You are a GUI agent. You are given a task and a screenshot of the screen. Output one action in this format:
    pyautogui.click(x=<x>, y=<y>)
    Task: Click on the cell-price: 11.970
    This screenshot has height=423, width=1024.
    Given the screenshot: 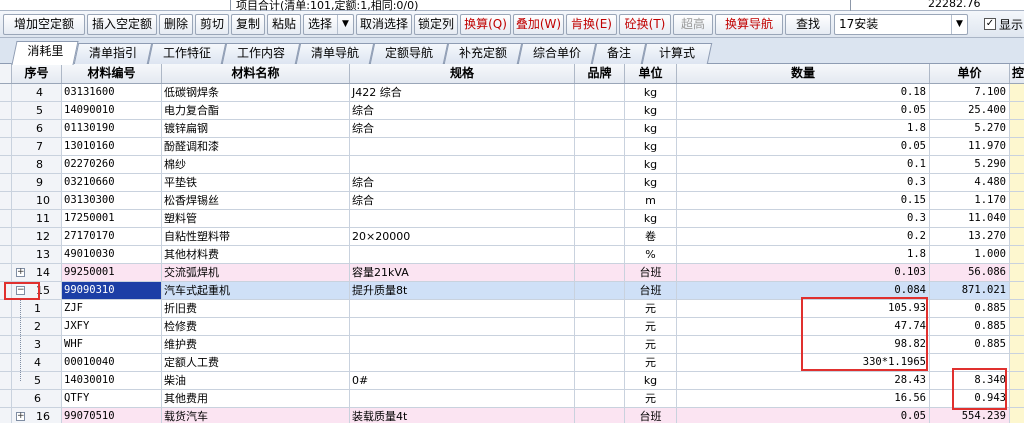 What is the action you would take?
    pyautogui.click(x=970, y=146)
    